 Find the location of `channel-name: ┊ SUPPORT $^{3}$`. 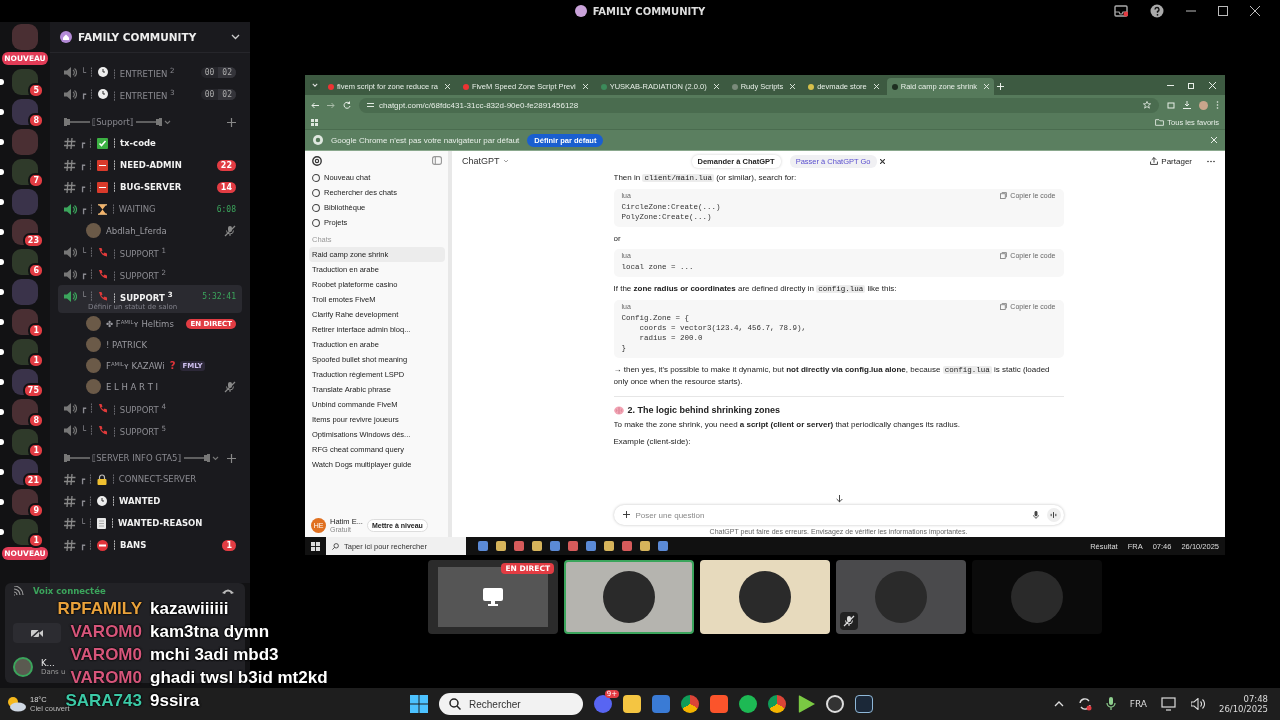

channel-name: ┊ SUPPORT $^{3}$ is located at coordinates (142, 296).